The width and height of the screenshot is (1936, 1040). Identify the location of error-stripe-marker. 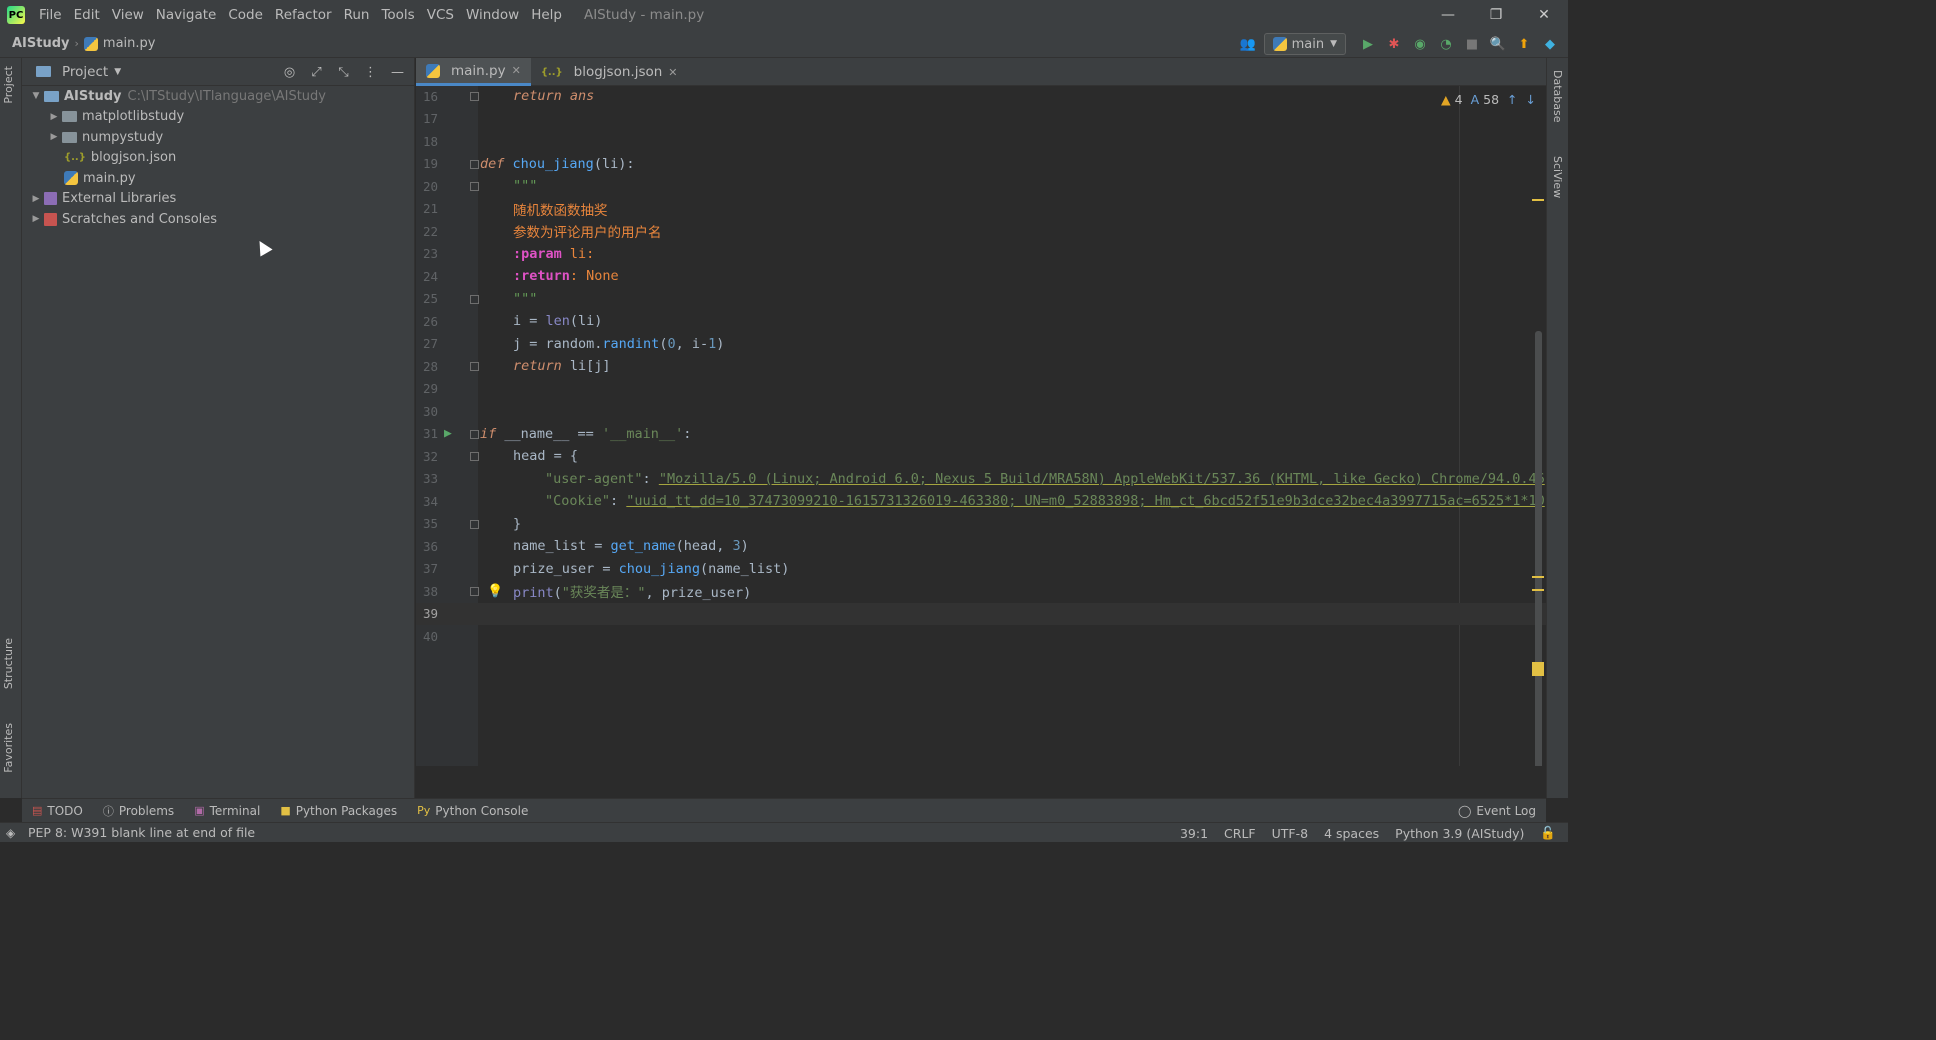
(1538, 669).